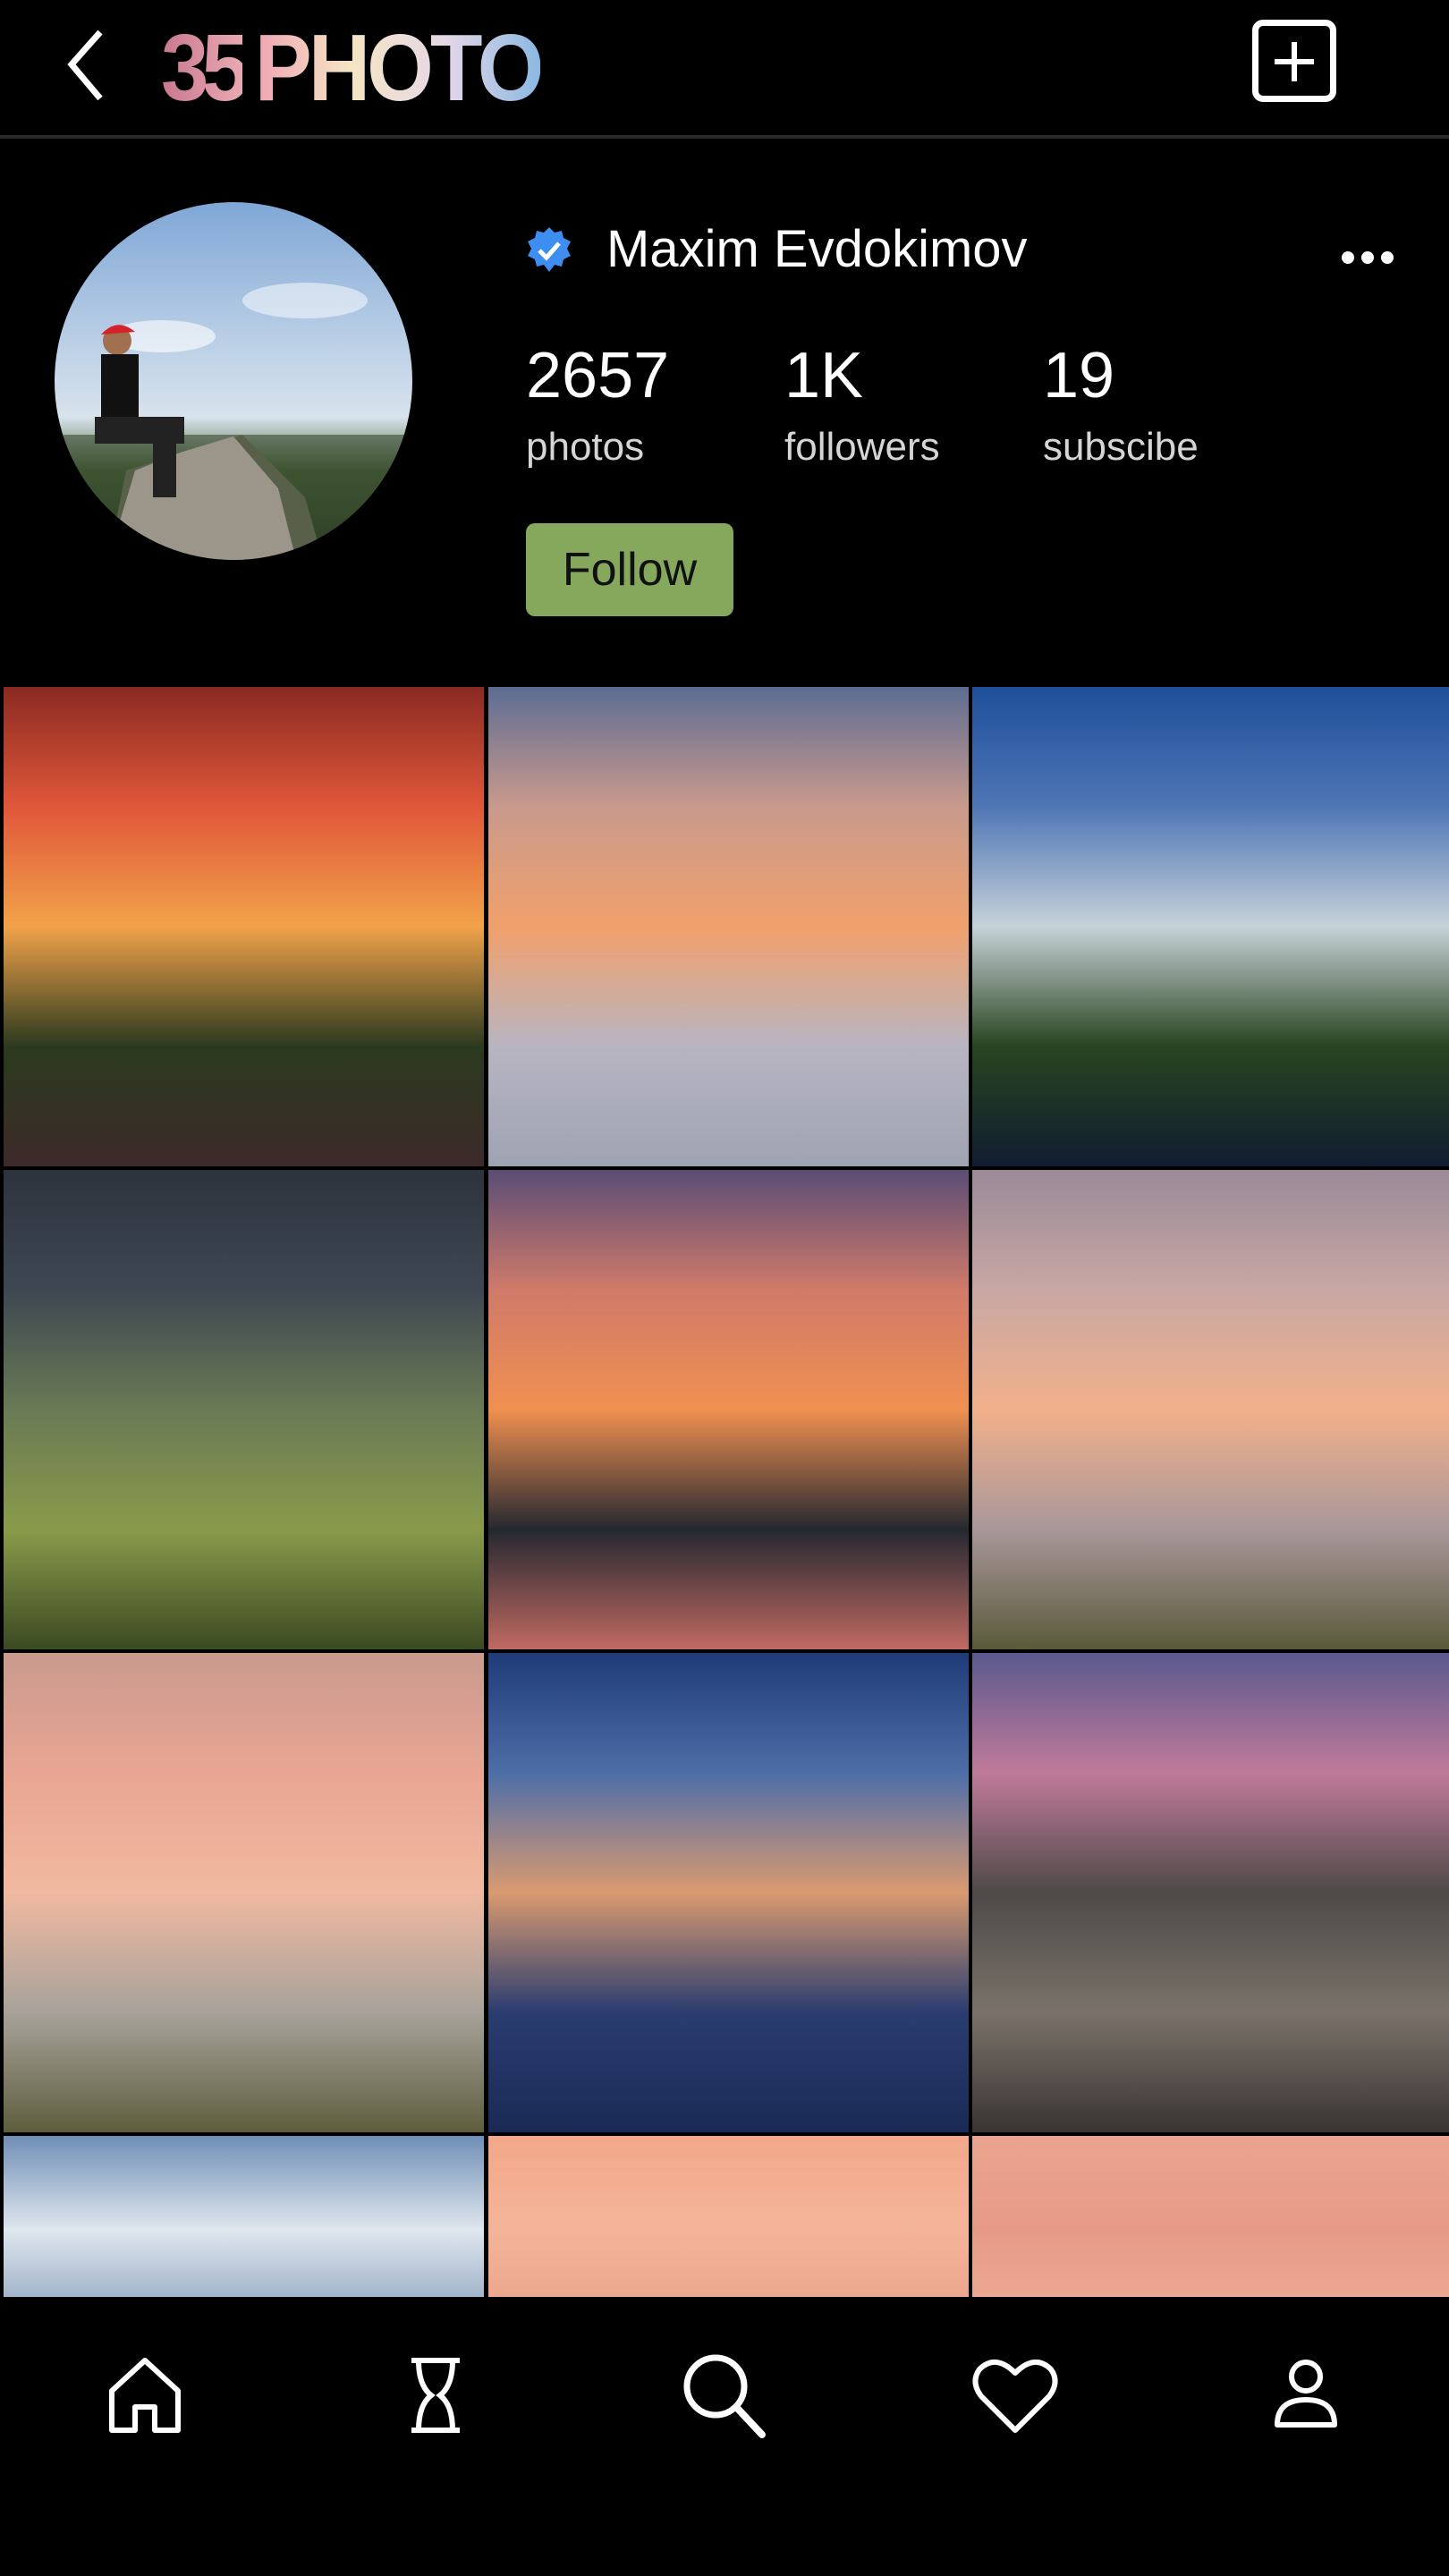 This screenshot has height=2576, width=1449. What do you see at coordinates (862, 447) in the screenshot?
I see `stat-label: followers` at bounding box center [862, 447].